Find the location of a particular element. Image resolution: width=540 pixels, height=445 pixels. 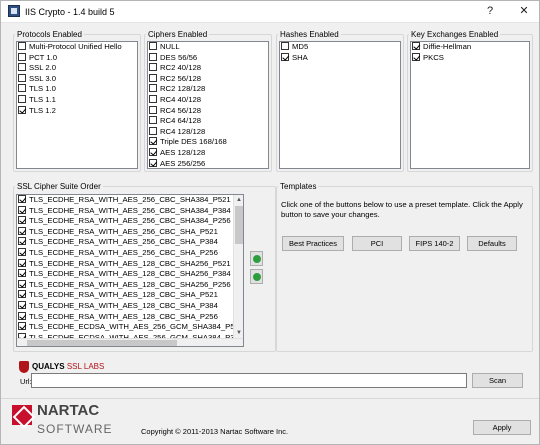

protocol-item: TLS 1.1 is located at coordinates (77, 100).